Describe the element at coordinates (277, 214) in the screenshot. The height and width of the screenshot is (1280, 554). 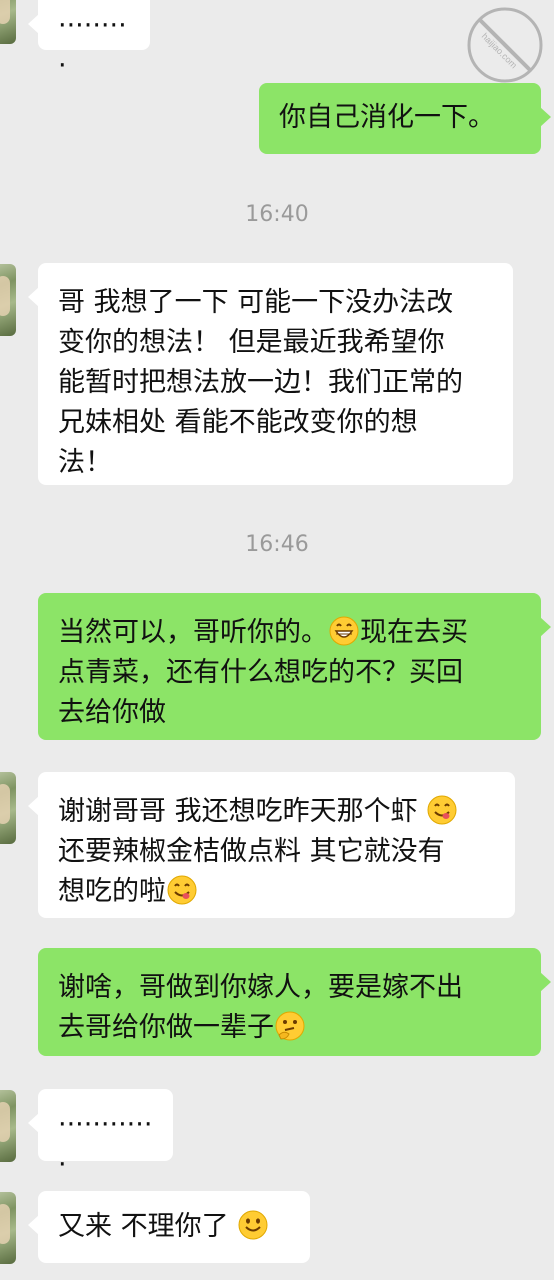
I see `timestamp: 16:40` at that location.